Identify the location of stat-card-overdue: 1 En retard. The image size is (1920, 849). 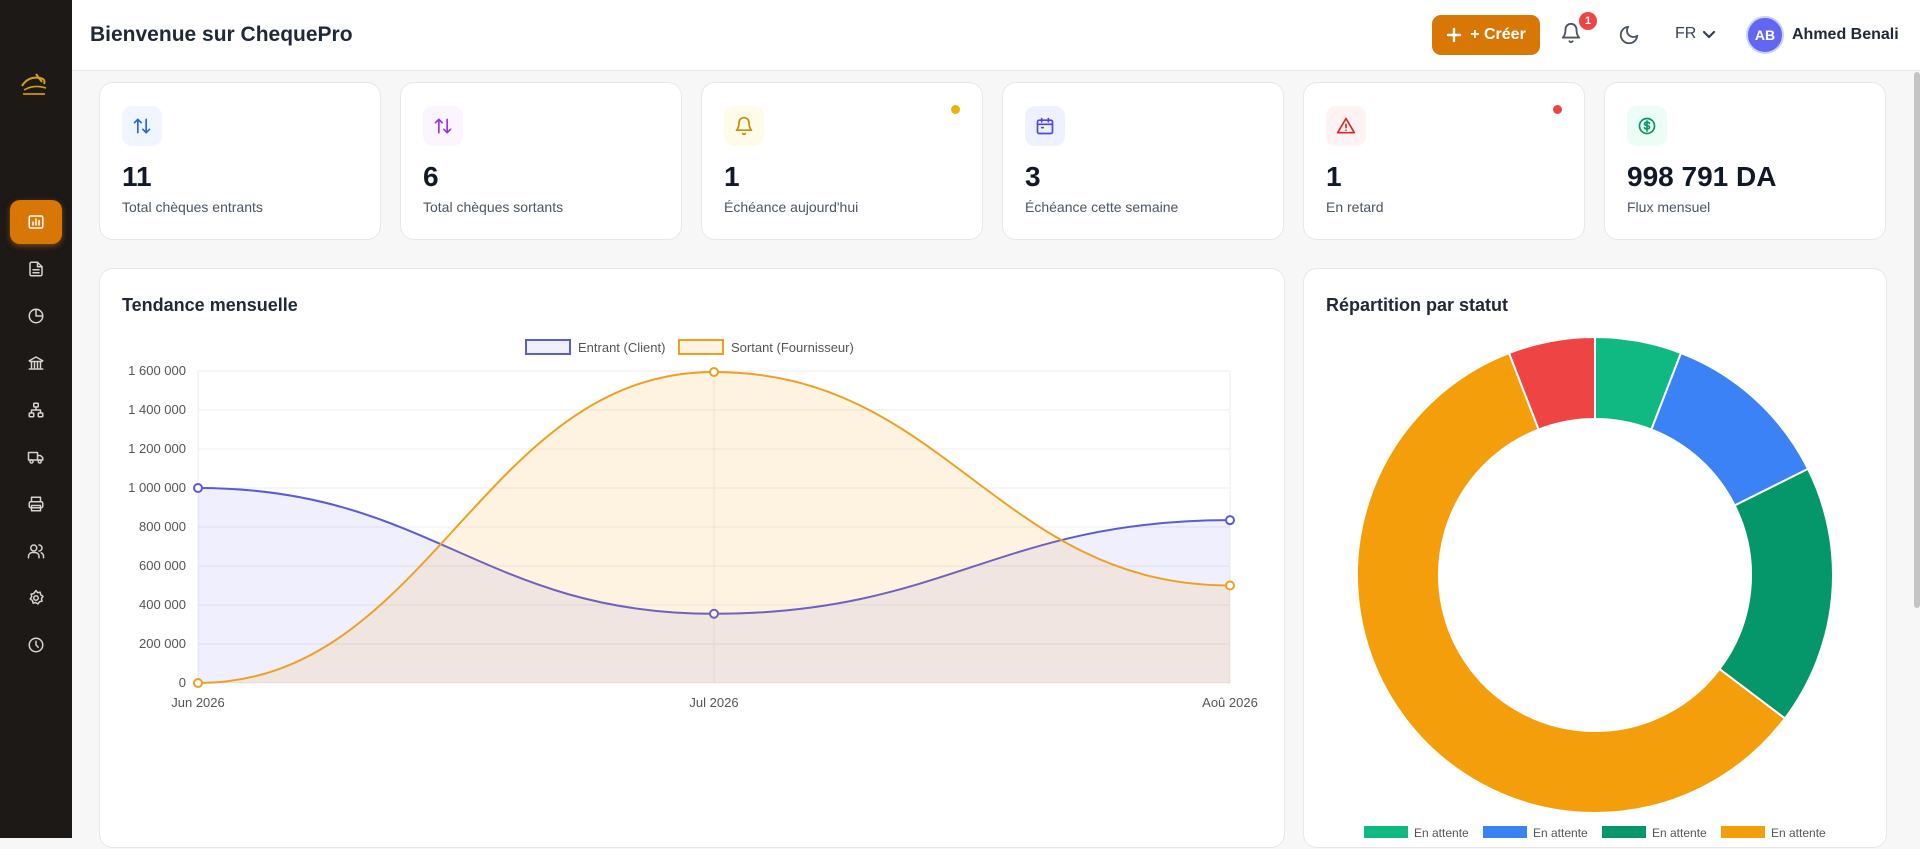
(1444, 161).